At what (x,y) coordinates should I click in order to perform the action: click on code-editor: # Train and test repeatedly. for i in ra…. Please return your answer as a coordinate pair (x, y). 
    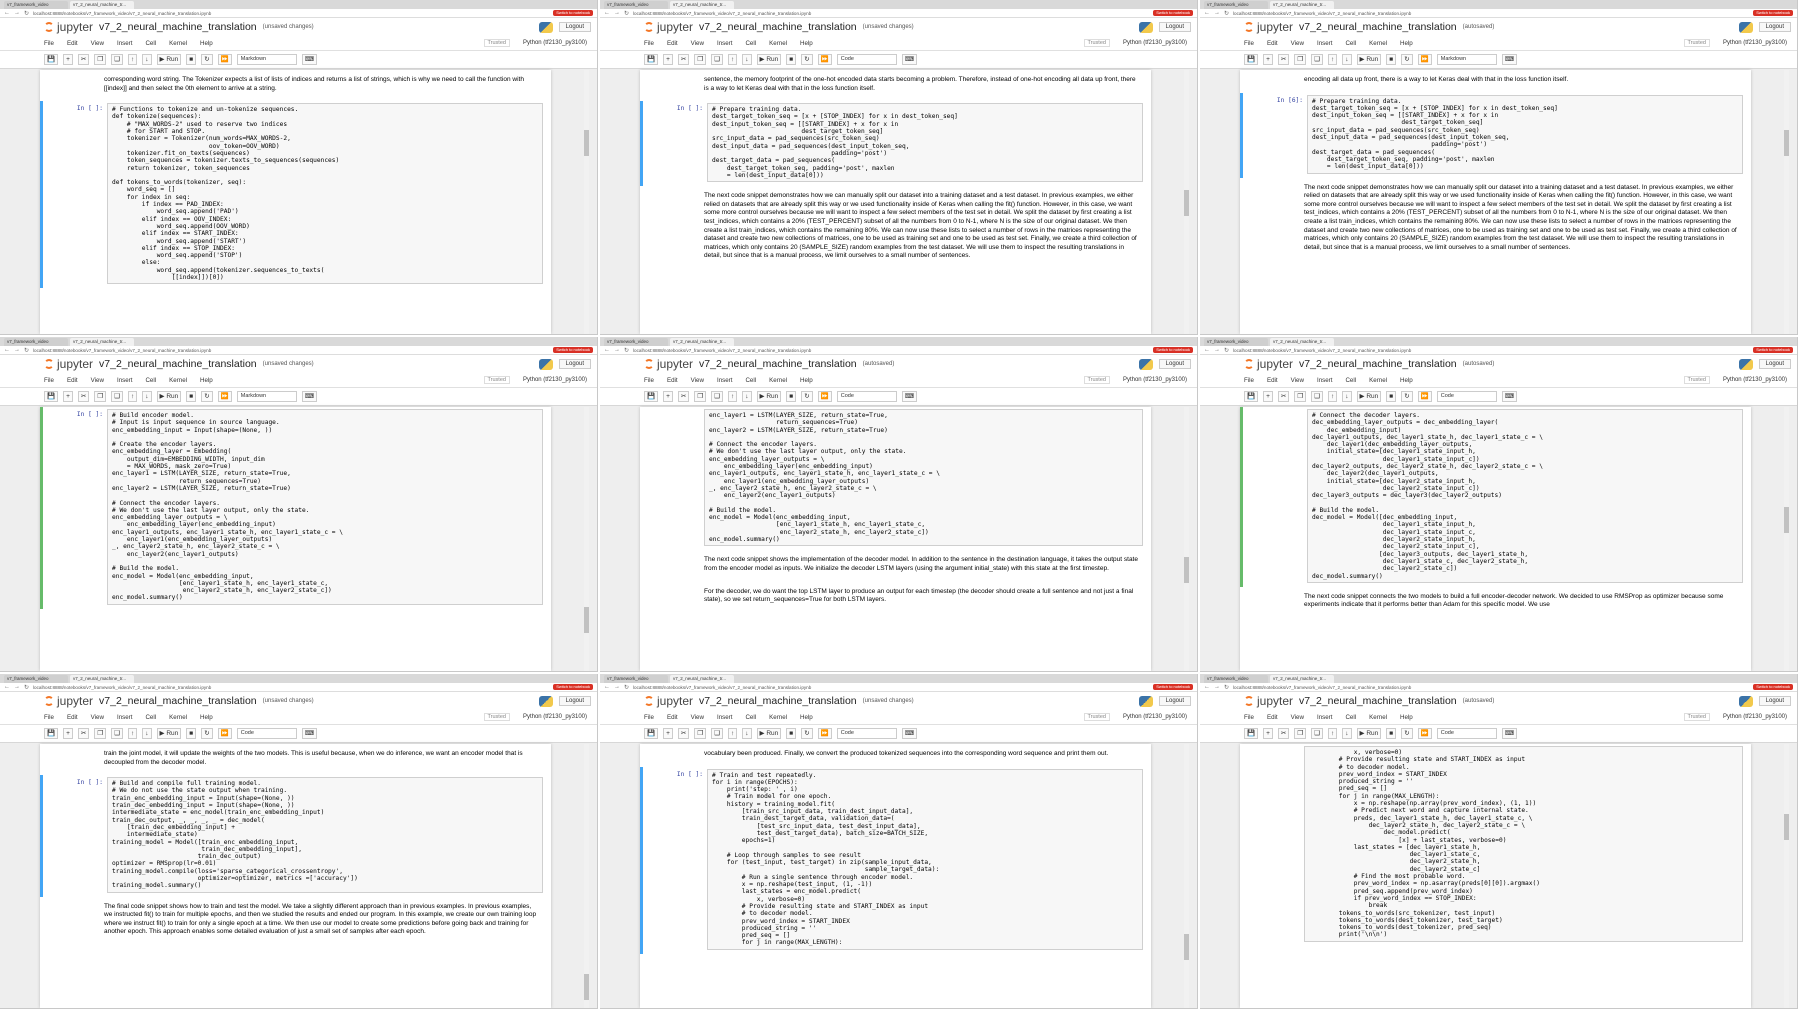
    Looking at the image, I should click on (925, 859).